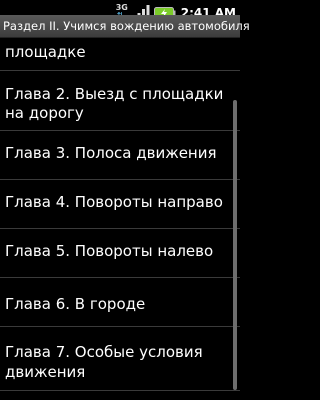  I want to click on title-bar: Раздел II. Учимся вождению автомобиля, so click(125, 26).